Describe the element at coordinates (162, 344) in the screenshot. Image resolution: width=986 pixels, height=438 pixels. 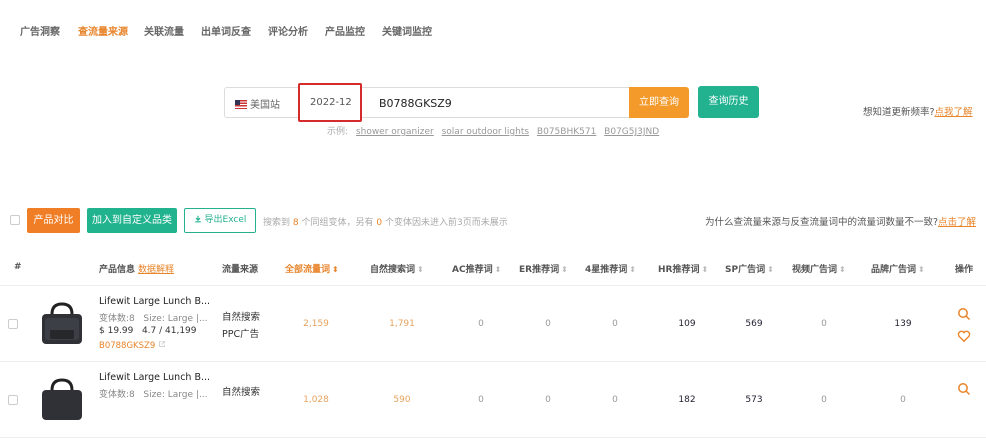
I see `external-link-icon` at that location.